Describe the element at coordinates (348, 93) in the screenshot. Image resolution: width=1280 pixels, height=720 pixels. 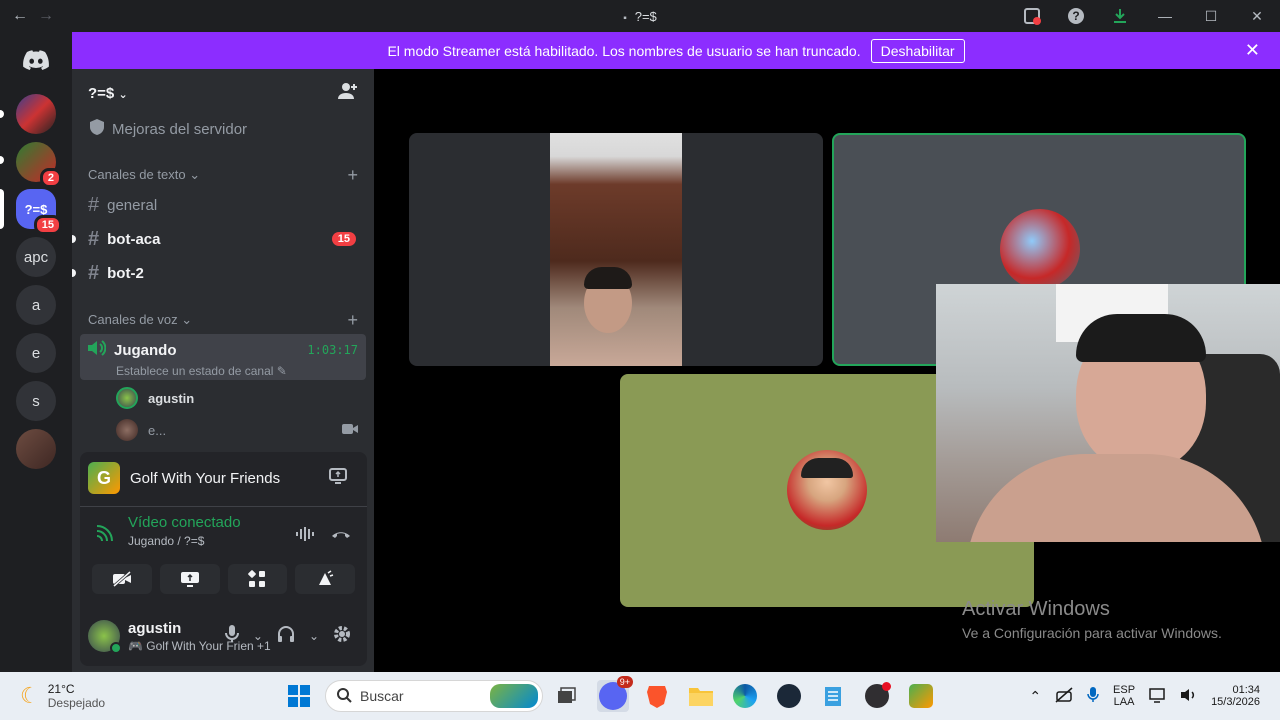
I see `add-member-icon` at that location.